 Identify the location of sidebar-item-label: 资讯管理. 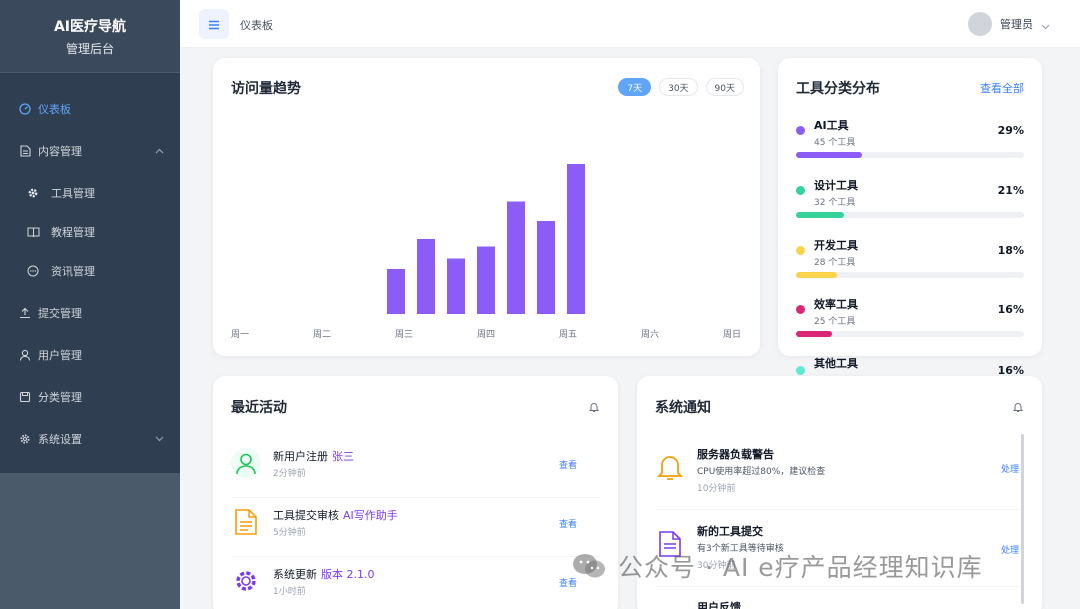
(73, 271).